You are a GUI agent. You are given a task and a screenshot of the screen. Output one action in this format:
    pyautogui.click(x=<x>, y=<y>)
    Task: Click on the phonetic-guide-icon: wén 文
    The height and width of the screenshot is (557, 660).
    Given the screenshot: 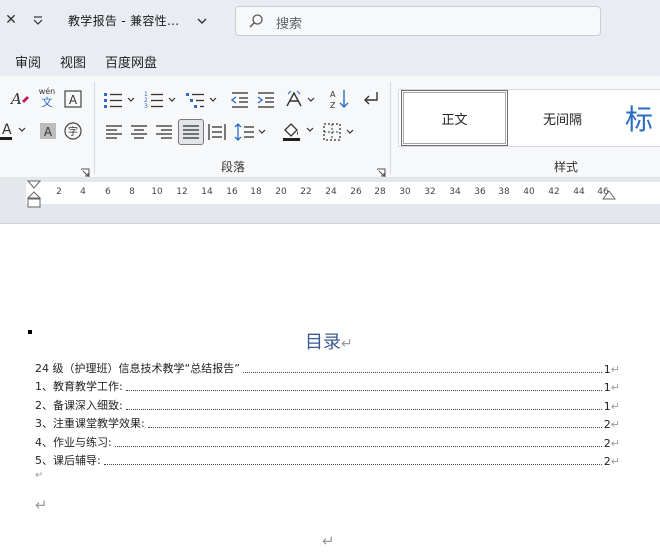 What is the action you would take?
    pyautogui.click(x=47, y=97)
    